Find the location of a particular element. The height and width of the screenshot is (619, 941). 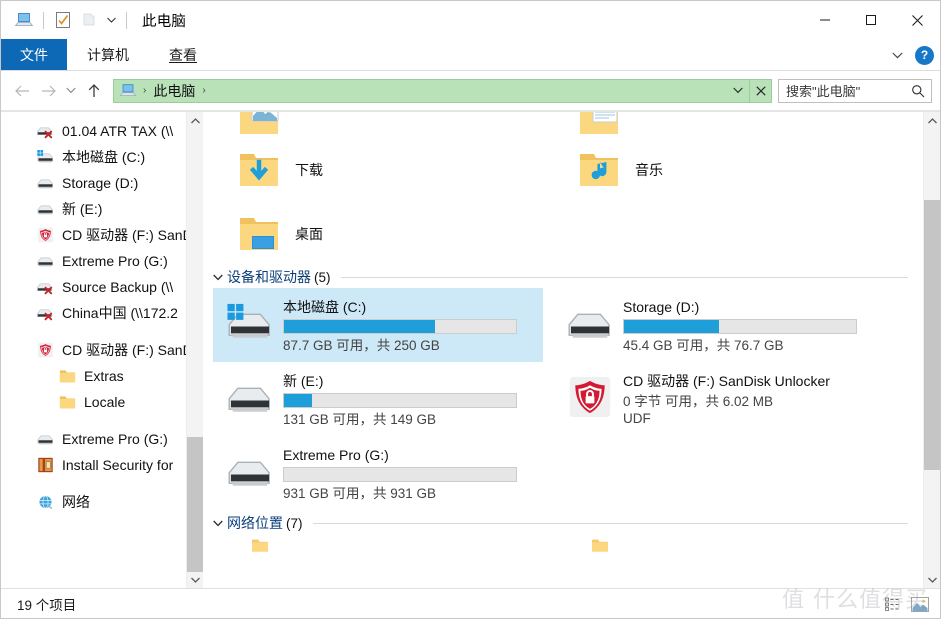

devices-group-header: 设备和驱动器 (5) is located at coordinates (562, 277).